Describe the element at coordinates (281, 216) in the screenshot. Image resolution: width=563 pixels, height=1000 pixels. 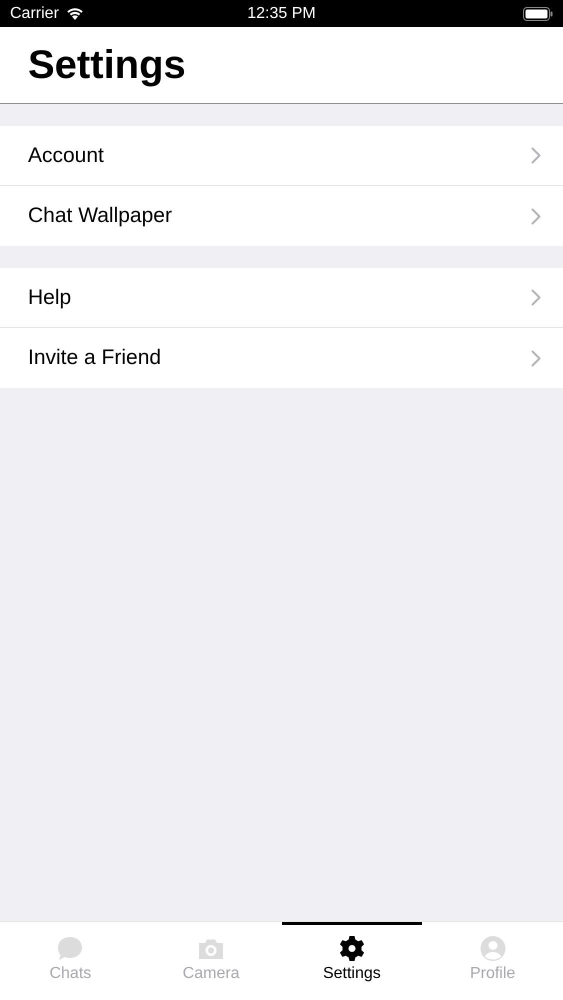
I see `settings-row: Chat Wallpaper` at that location.